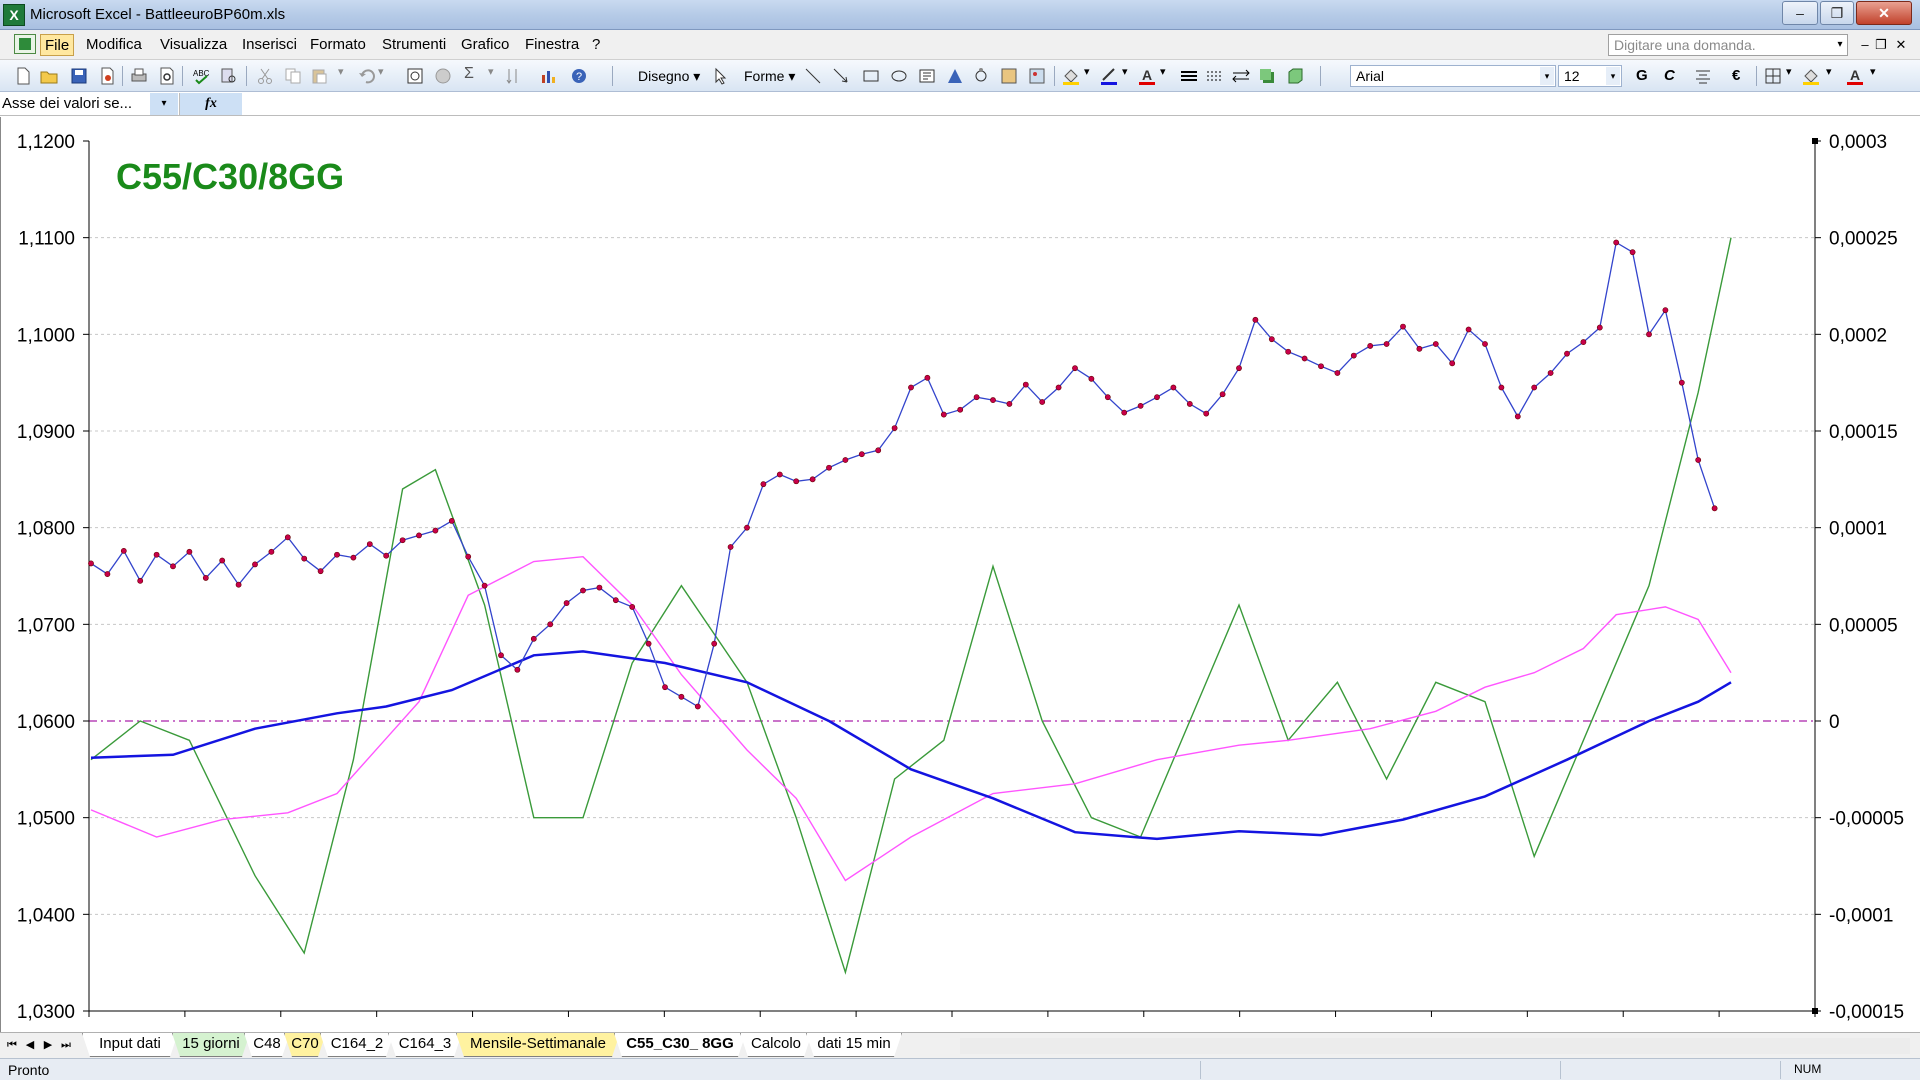 This screenshot has width=1920, height=1080. What do you see at coordinates (927, 76) in the screenshot?
I see `textbox-tool-icon` at bounding box center [927, 76].